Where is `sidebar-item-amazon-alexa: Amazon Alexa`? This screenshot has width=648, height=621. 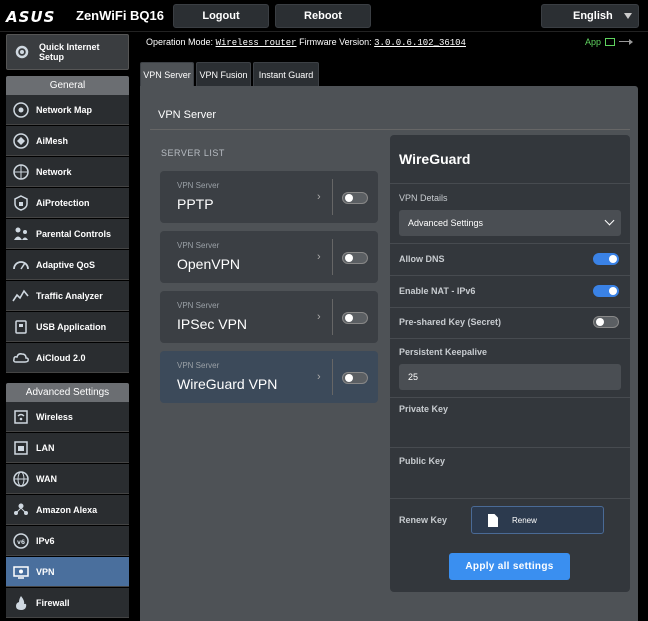 sidebar-item-amazon-alexa: Amazon Alexa is located at coordinates (67, 510).